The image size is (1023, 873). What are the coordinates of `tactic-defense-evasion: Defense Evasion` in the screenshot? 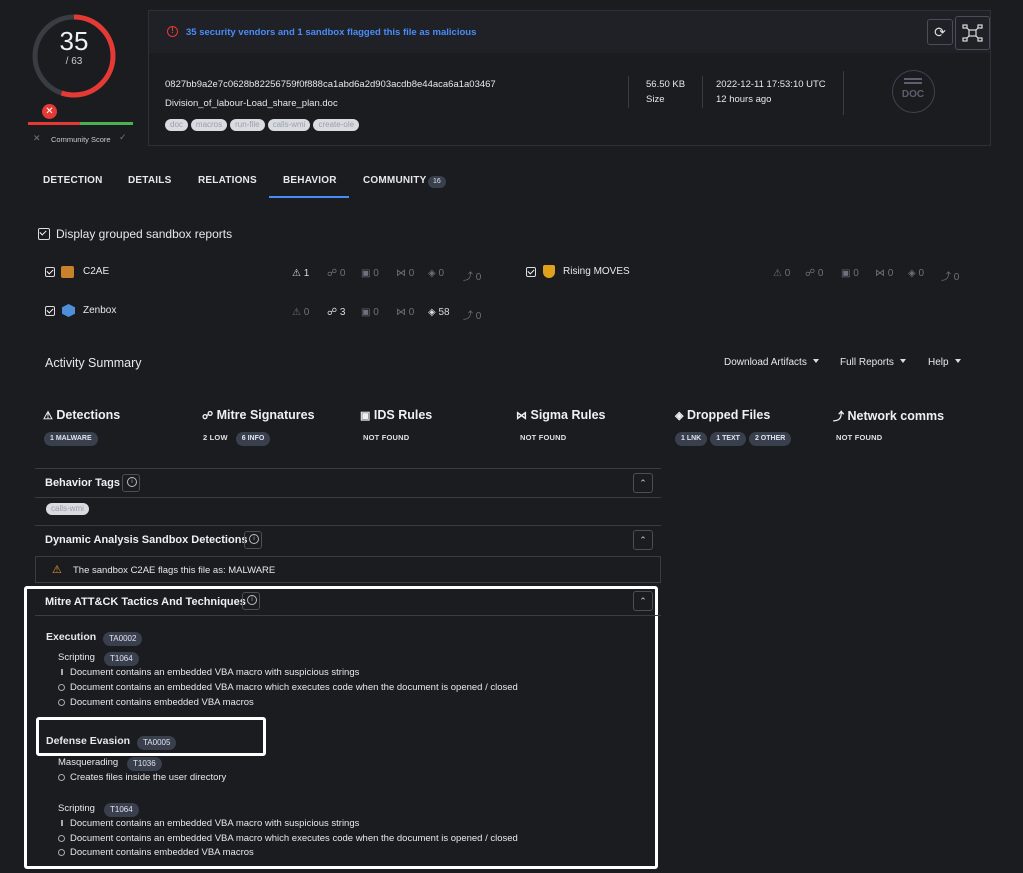 It's located at (88, 741).